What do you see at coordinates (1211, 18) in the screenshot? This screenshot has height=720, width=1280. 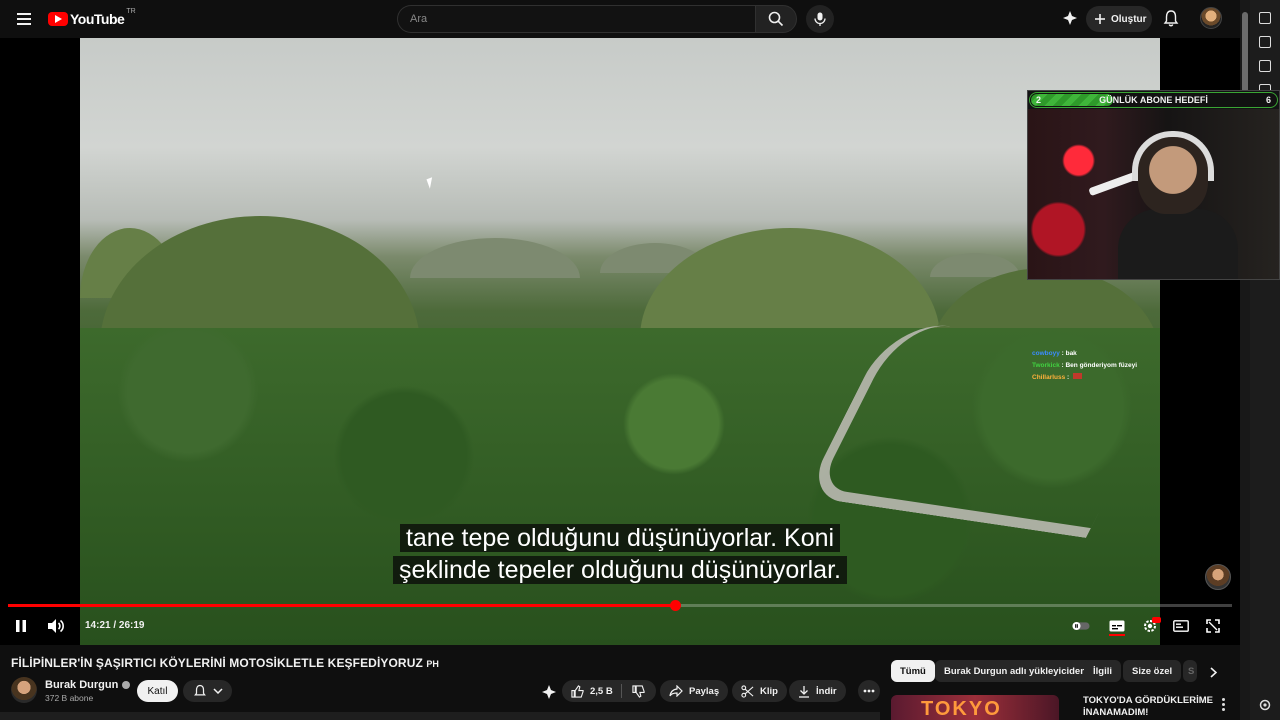 I see `account-avatar` at bounding box center [1211, 18].